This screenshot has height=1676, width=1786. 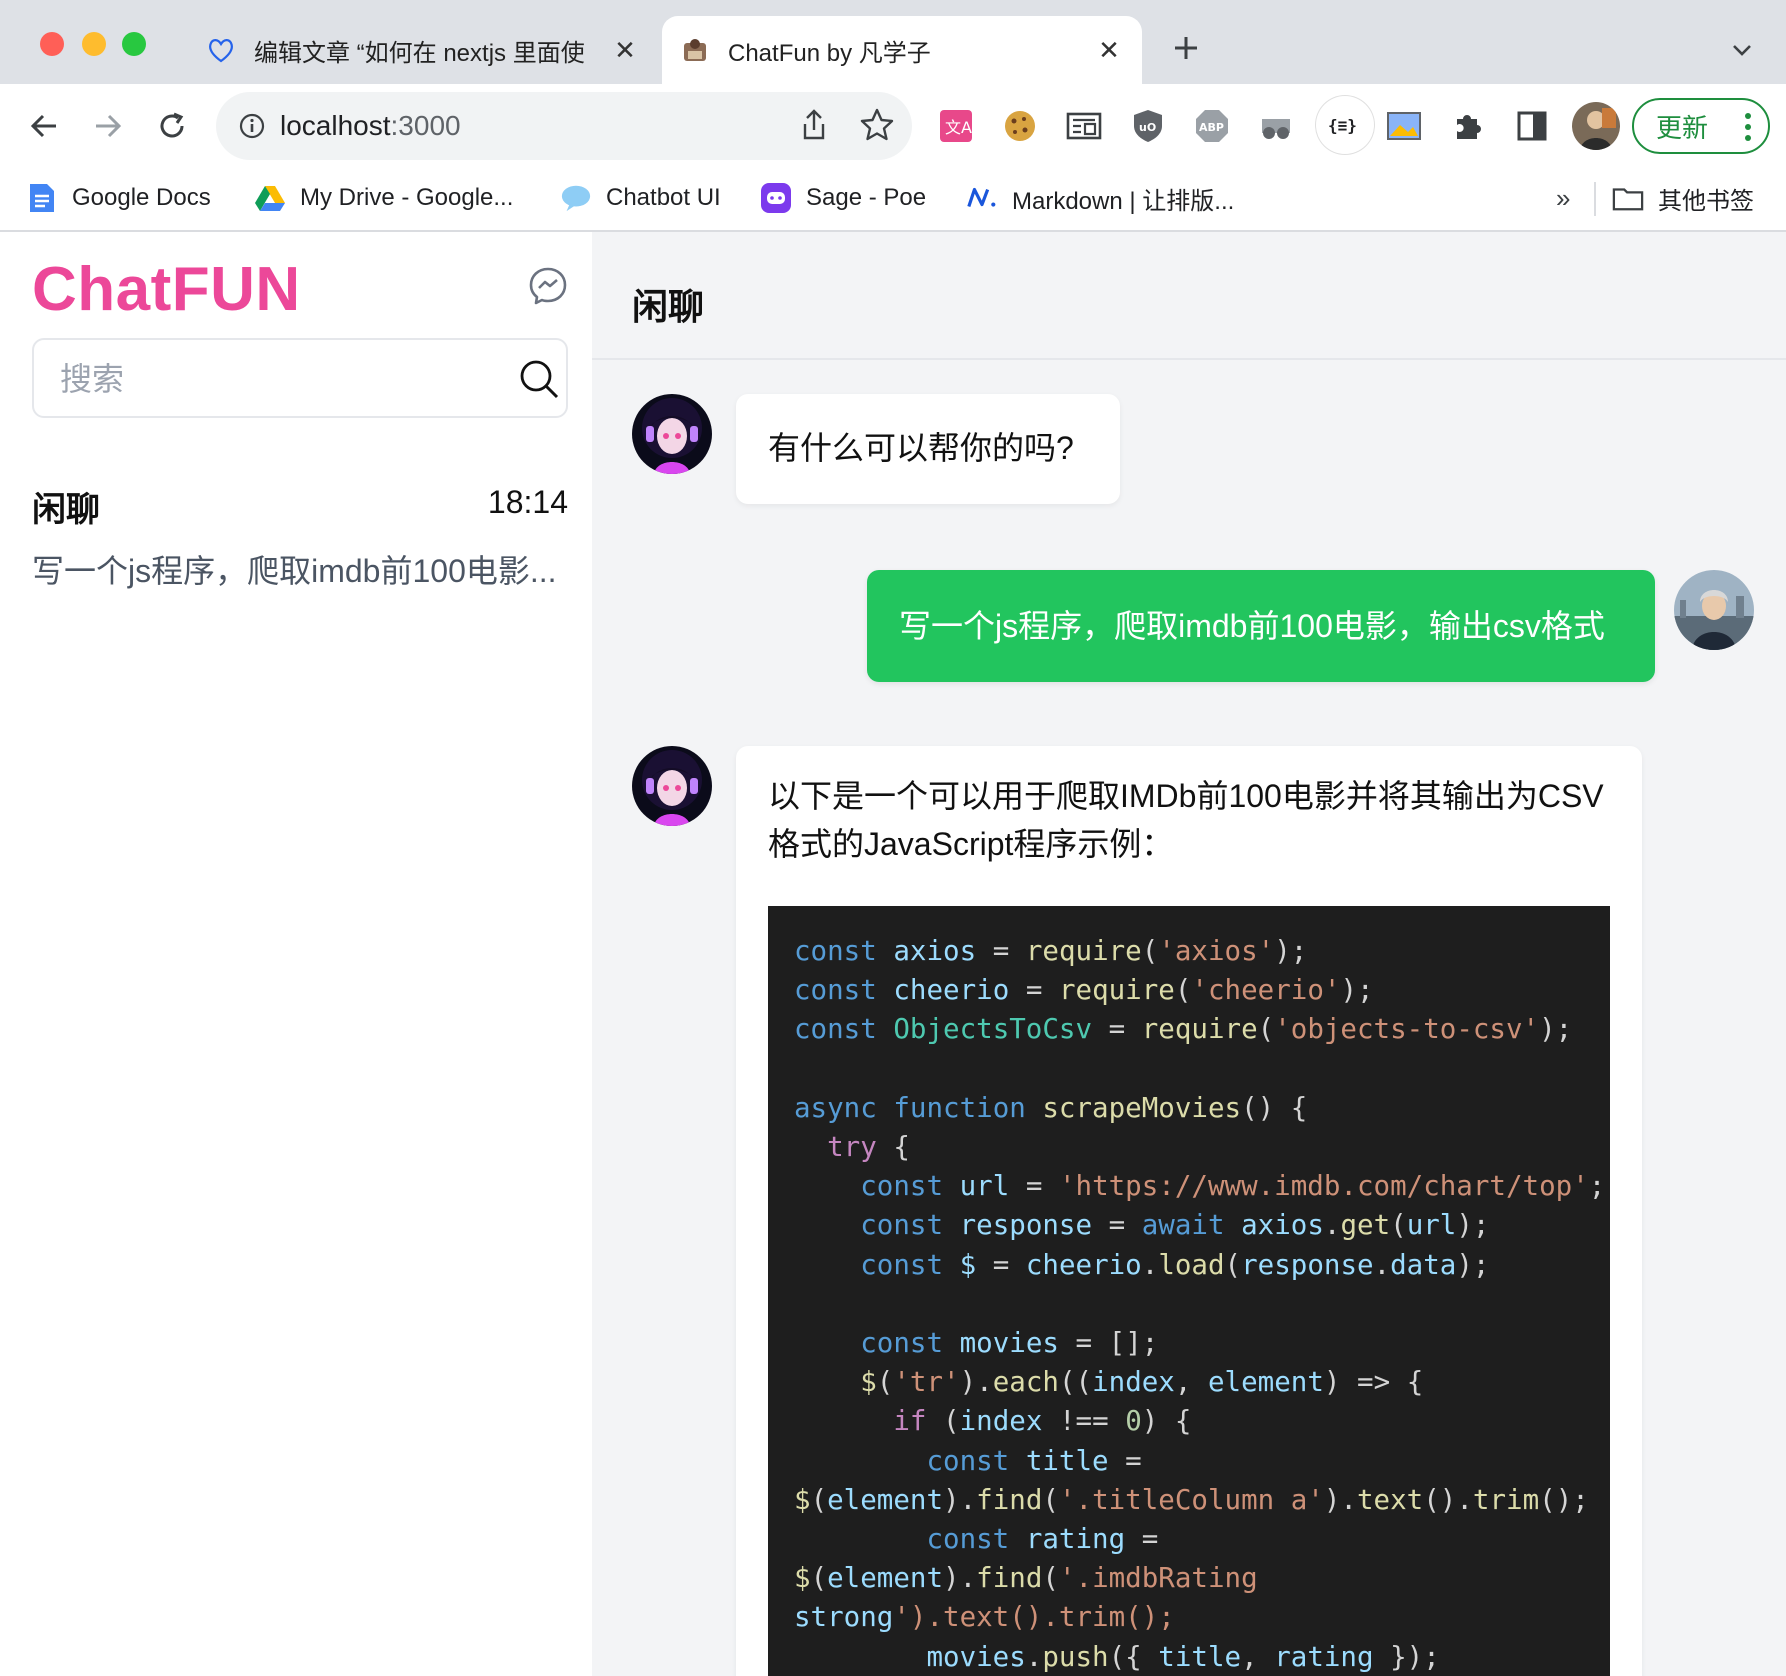 I want to click on tab-strip: 编辑文章 “如何在 nextjs 里面使 ✕ ChatFun by 凡学子 ✕, so click(x=893, y=42).